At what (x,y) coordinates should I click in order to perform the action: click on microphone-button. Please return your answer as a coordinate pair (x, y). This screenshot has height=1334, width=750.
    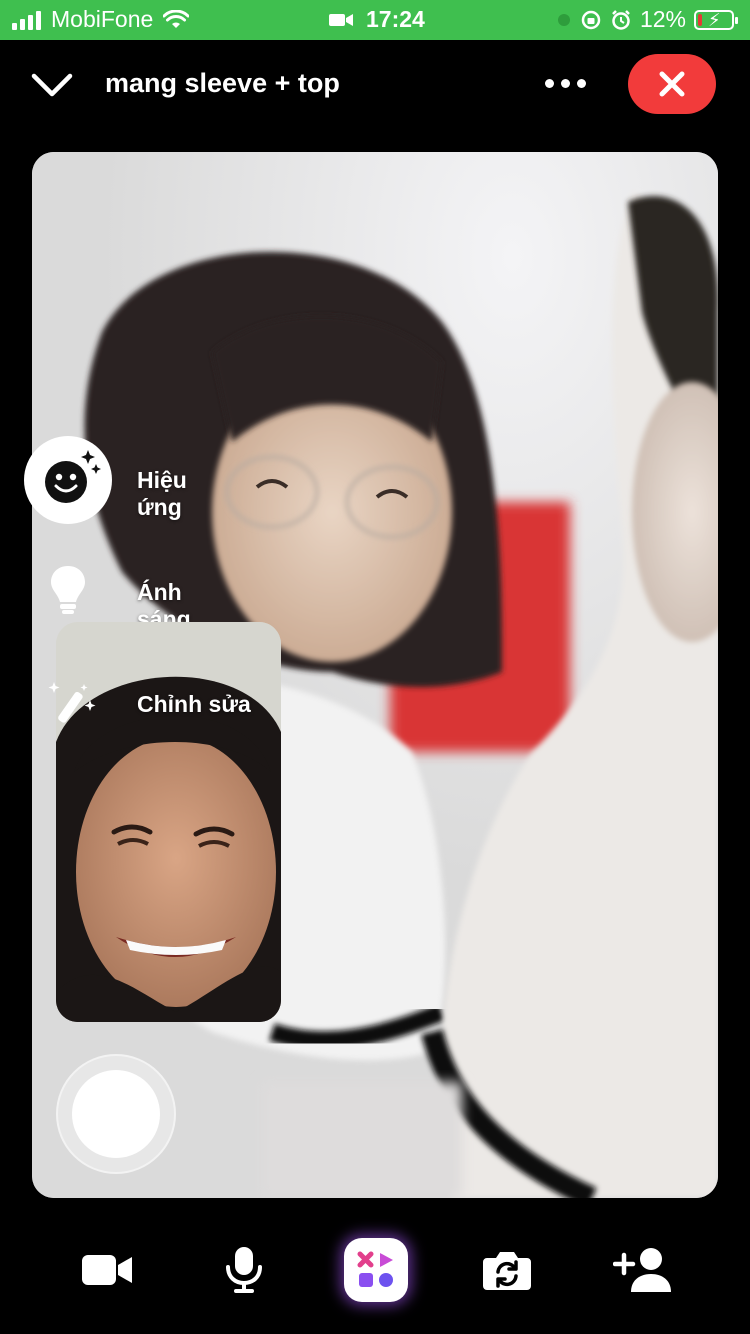
    Looking at the image, I should click on (244, 1270).